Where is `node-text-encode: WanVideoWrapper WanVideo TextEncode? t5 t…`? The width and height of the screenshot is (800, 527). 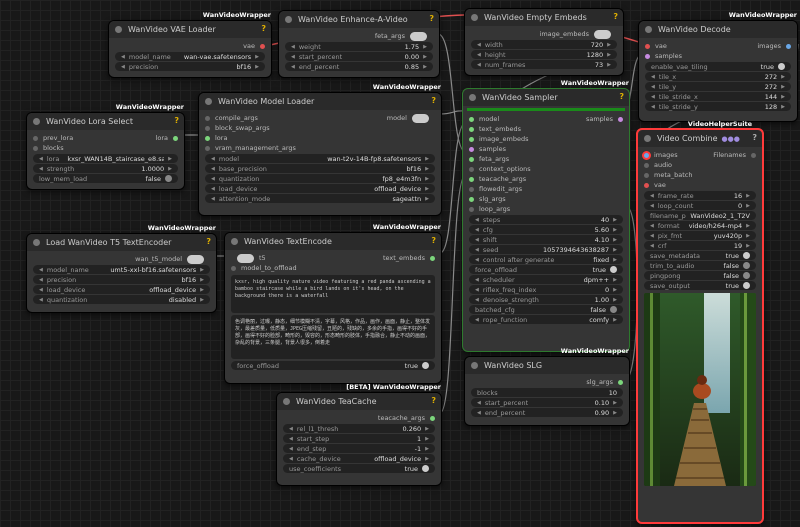
node-text-encode: WanVideoWrapper WanVideo TextEncode? t5 t… is located at coordinates (333, 303).